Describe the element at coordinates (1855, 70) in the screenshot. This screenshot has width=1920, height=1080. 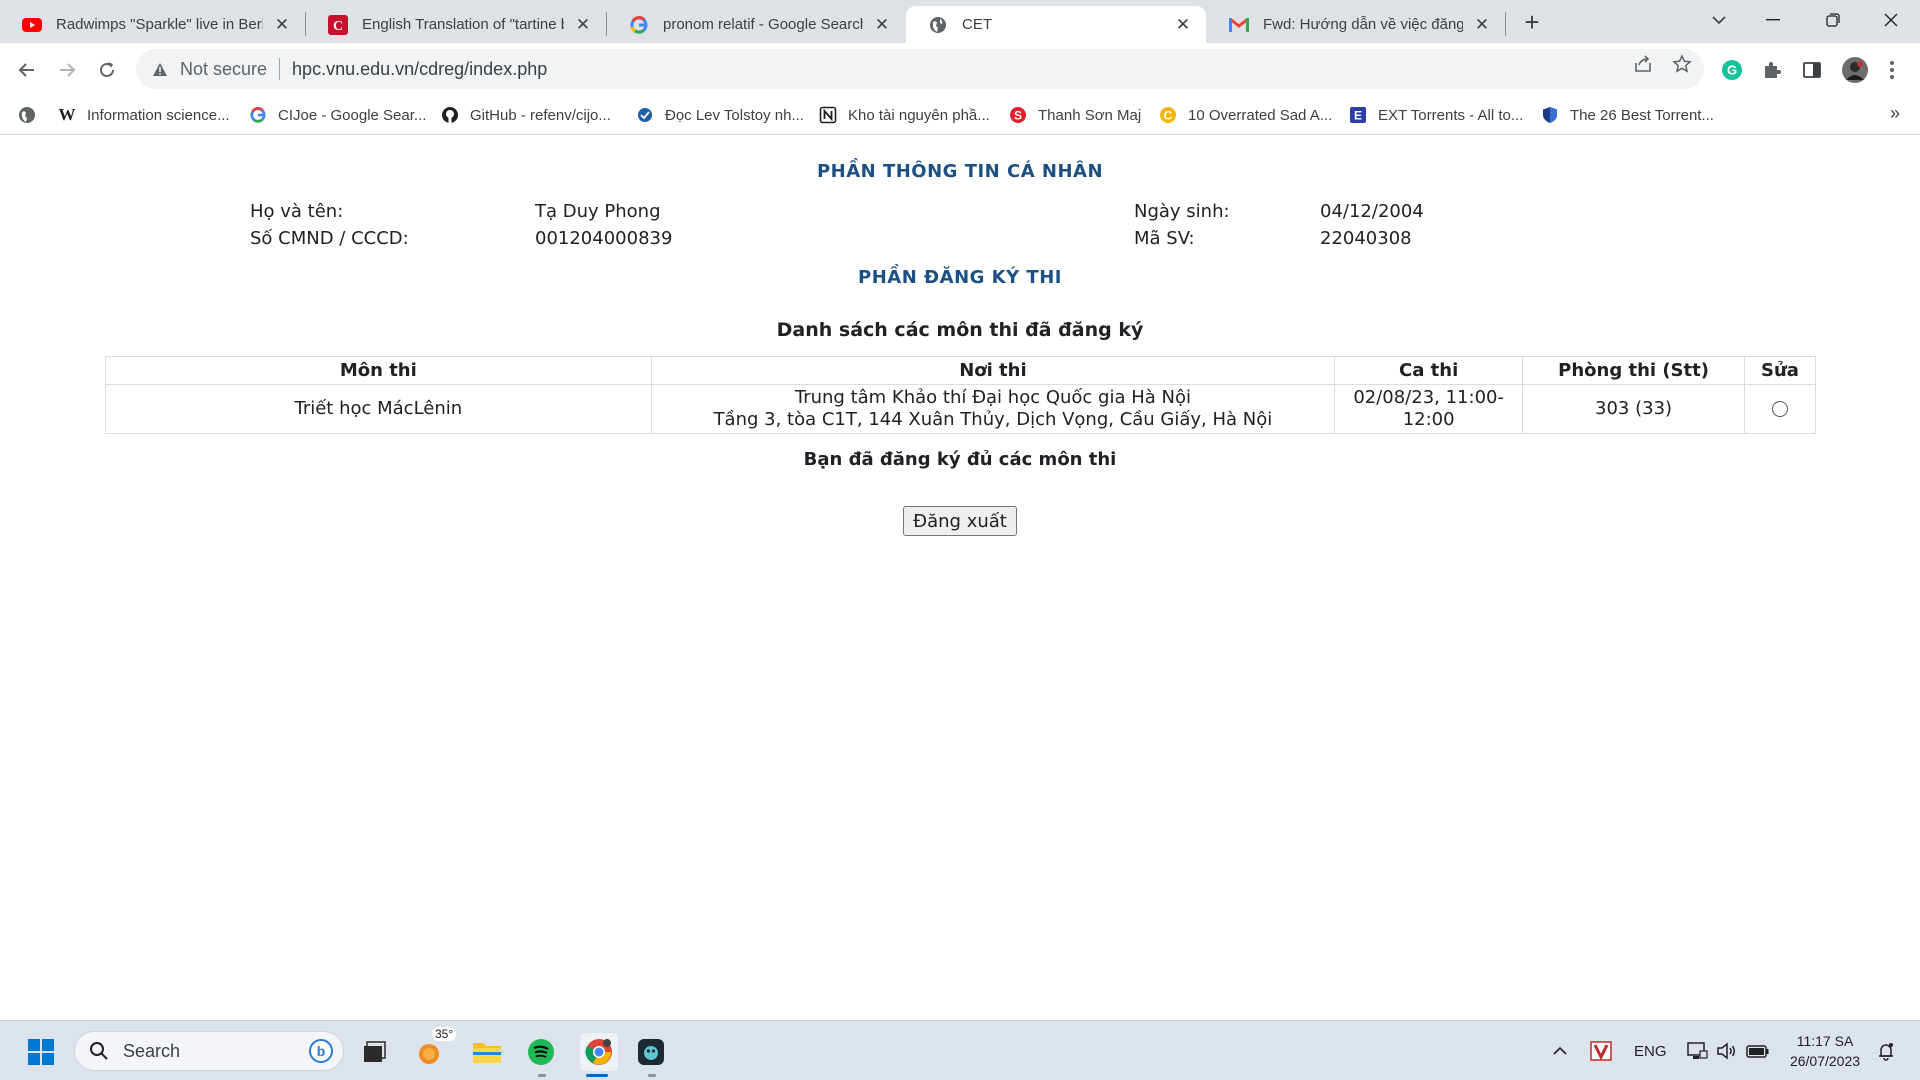
I see `profile-avatar` at that location.